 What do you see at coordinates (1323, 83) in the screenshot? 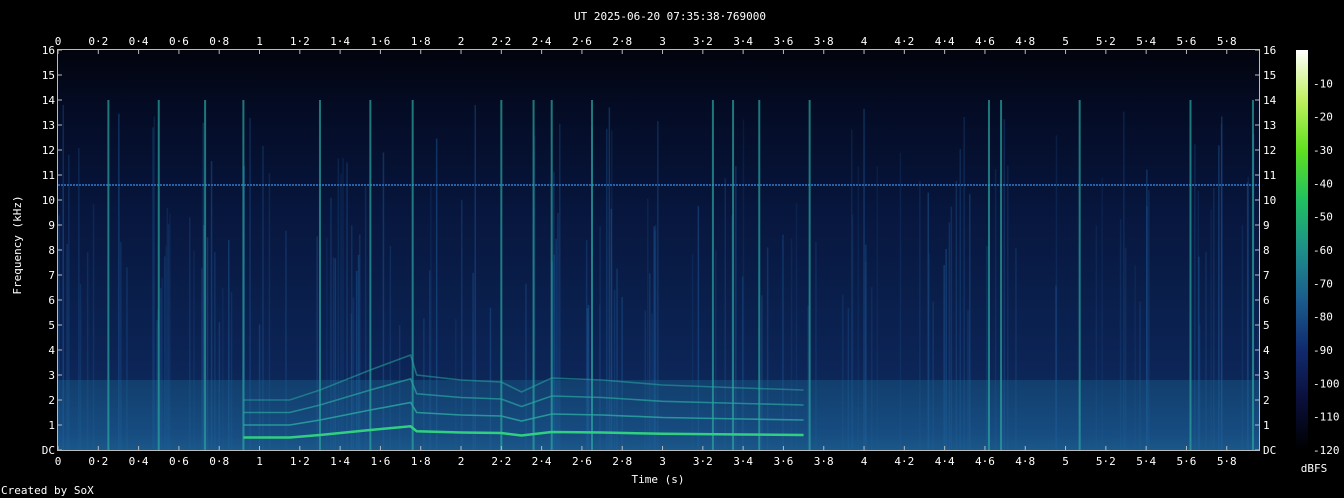
I see `colorbar-tick-label: -10` at bounding box center [1323, 83].